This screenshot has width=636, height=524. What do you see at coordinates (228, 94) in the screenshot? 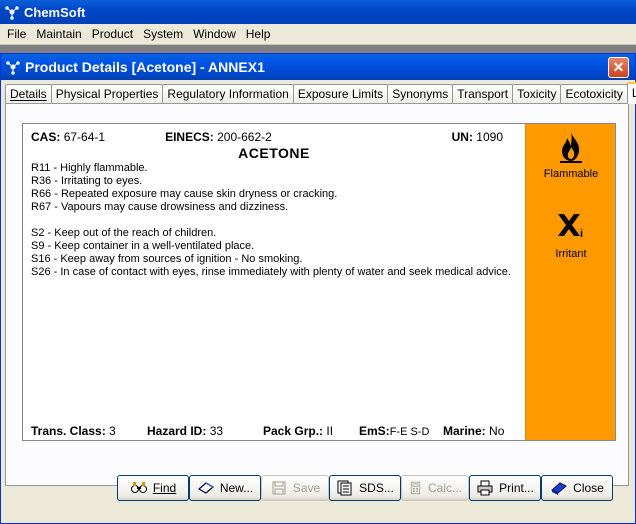
I see `tab-regulatory-information: Regulatory Information` at bounding box center [228, 94].